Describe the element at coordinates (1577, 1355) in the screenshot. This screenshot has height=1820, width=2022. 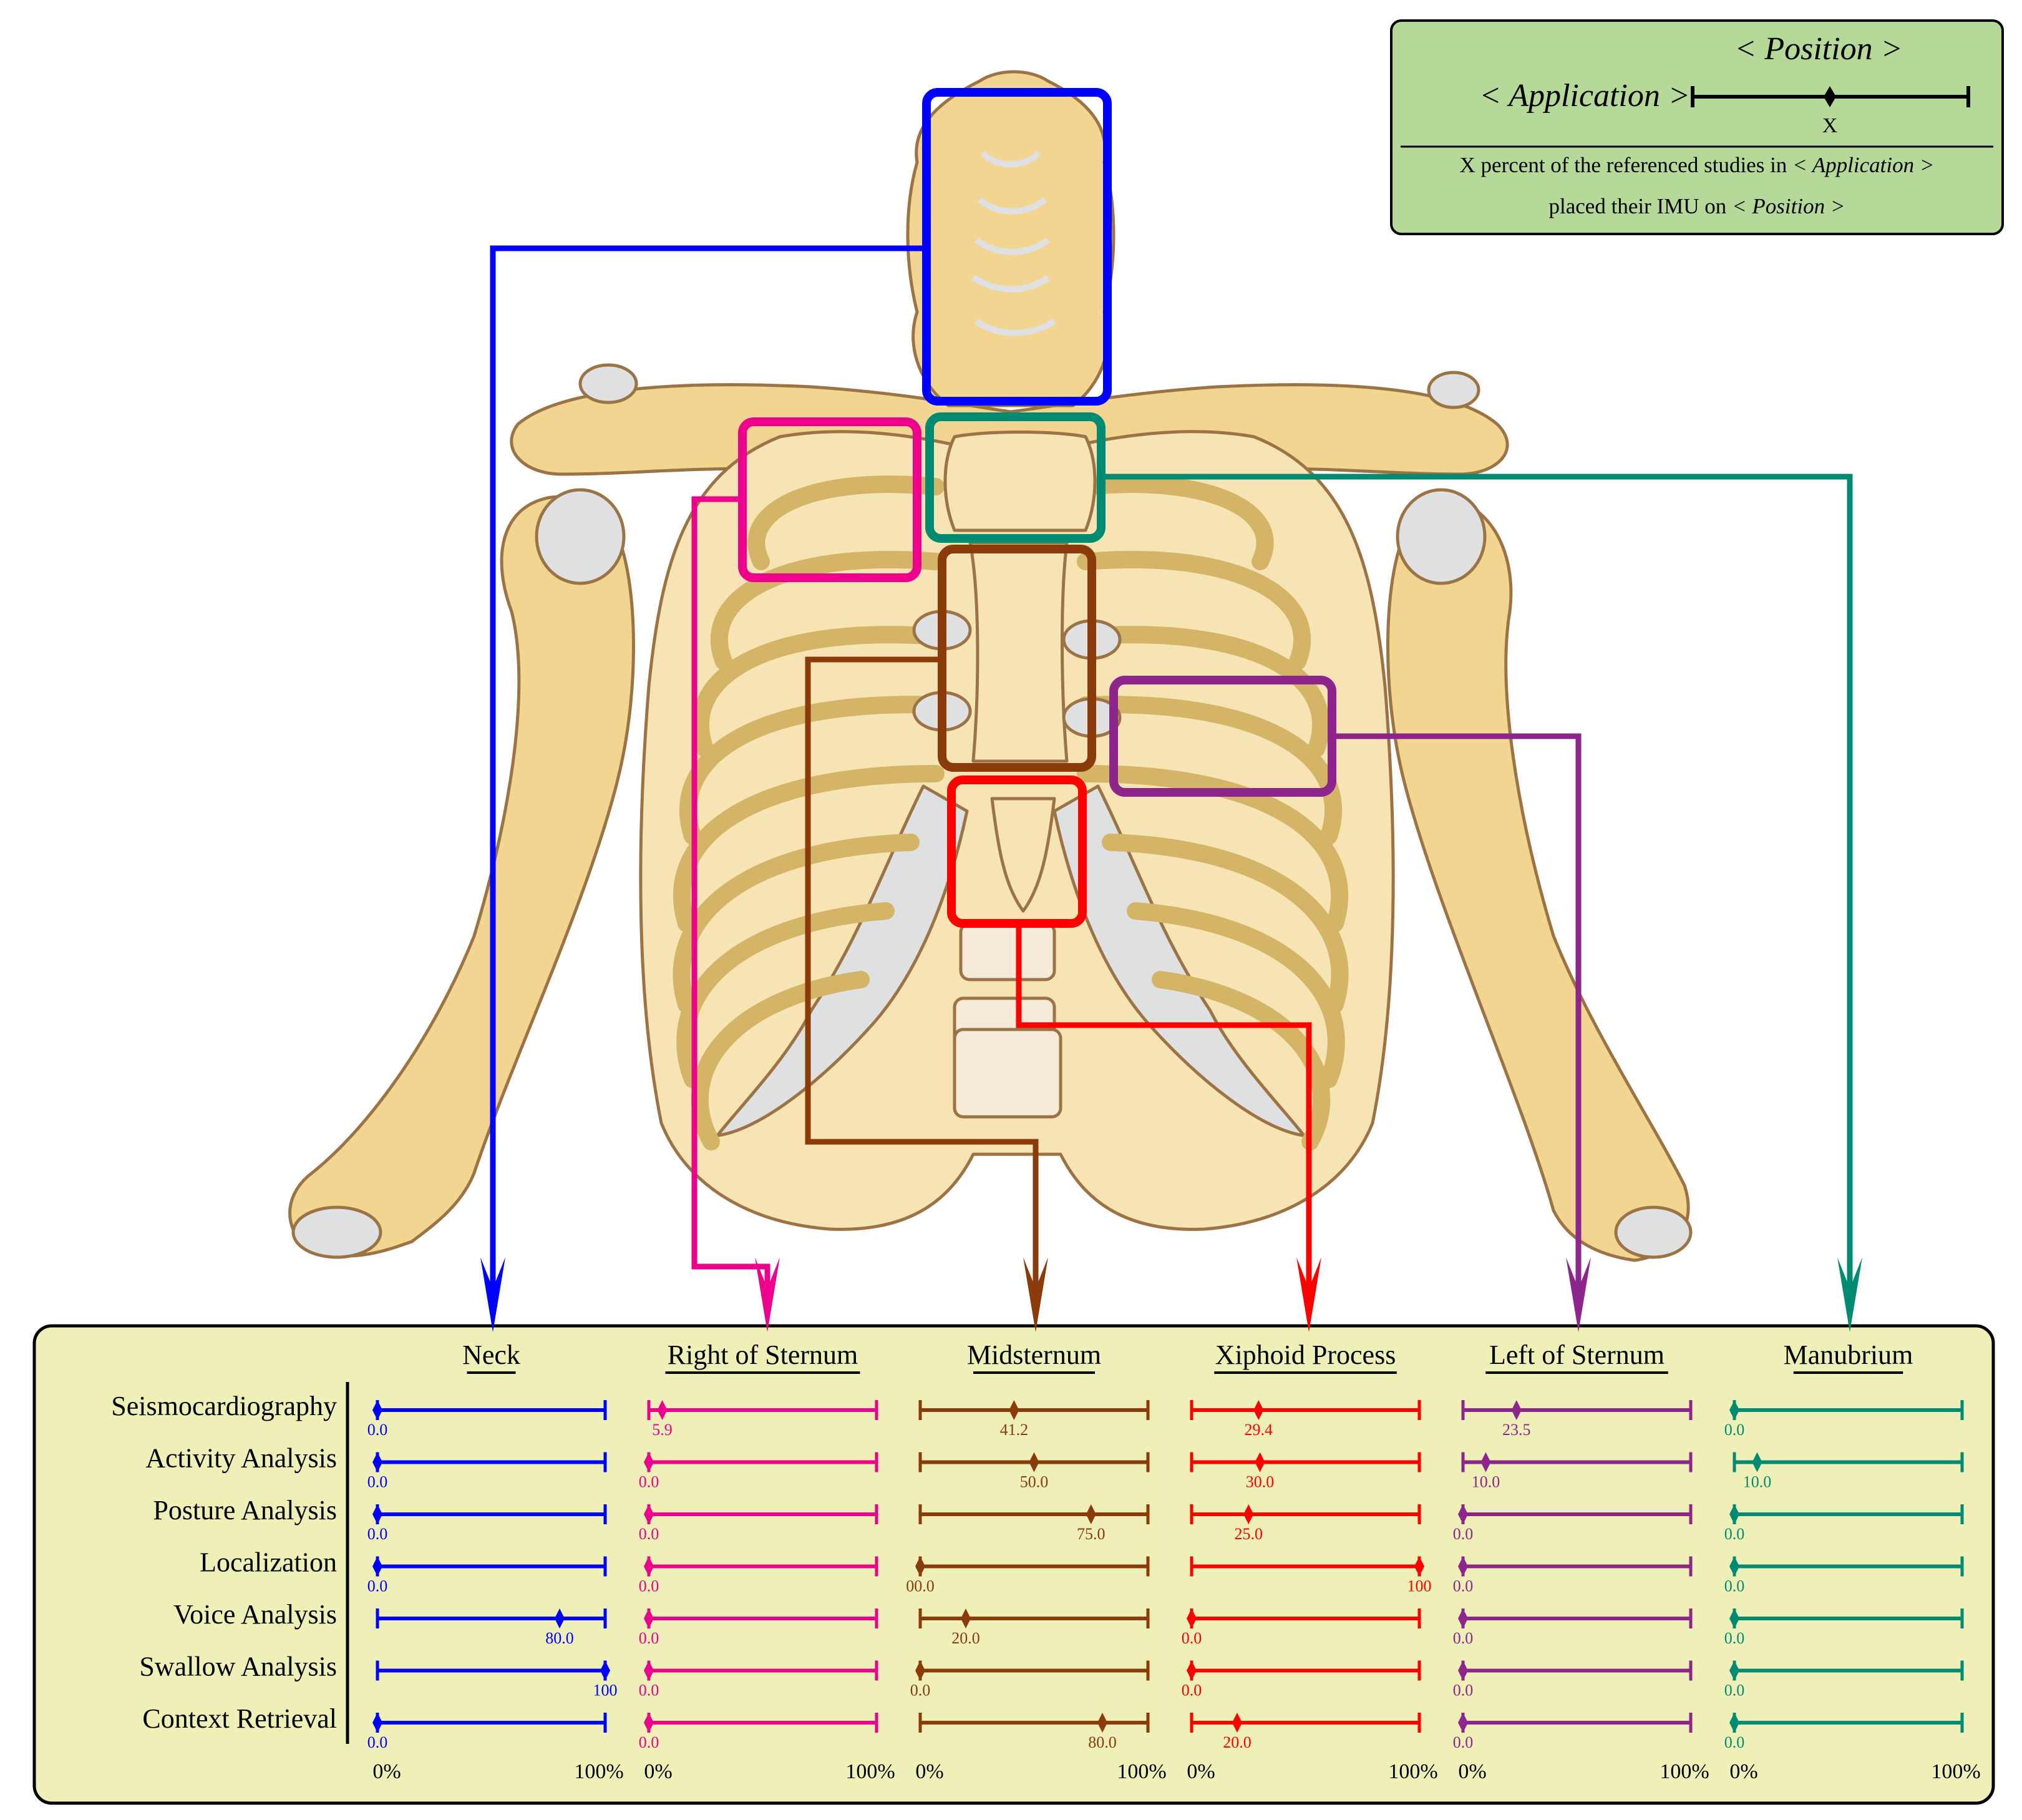
I see `column-header: Left of Sternum` at that location.